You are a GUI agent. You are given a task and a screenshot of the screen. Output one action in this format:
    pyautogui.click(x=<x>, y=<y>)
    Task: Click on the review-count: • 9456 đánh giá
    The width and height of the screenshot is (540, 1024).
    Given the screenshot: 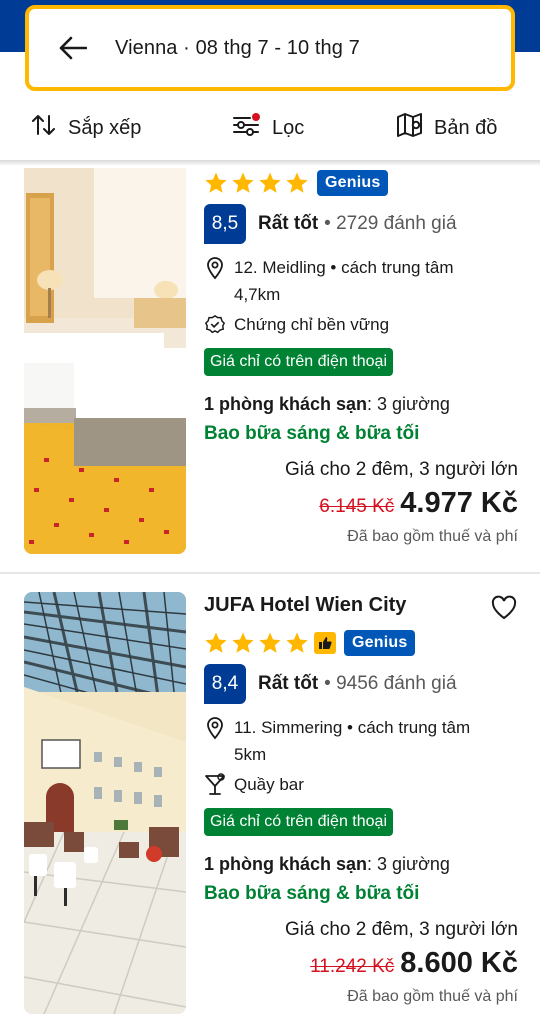 What is the action you would take?
    pyautogui.click(x=390, y=683)
    